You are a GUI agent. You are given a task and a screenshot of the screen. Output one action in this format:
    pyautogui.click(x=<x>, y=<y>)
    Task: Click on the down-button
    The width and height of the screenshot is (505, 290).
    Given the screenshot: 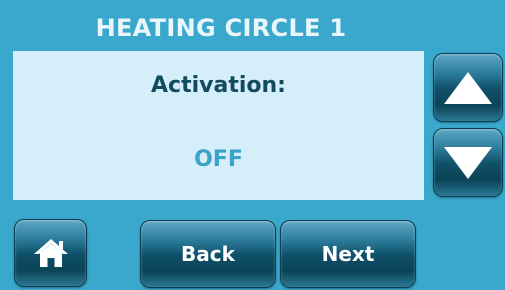 What is the action you would take?
    pyautogui.click(x=468, y=162)
    